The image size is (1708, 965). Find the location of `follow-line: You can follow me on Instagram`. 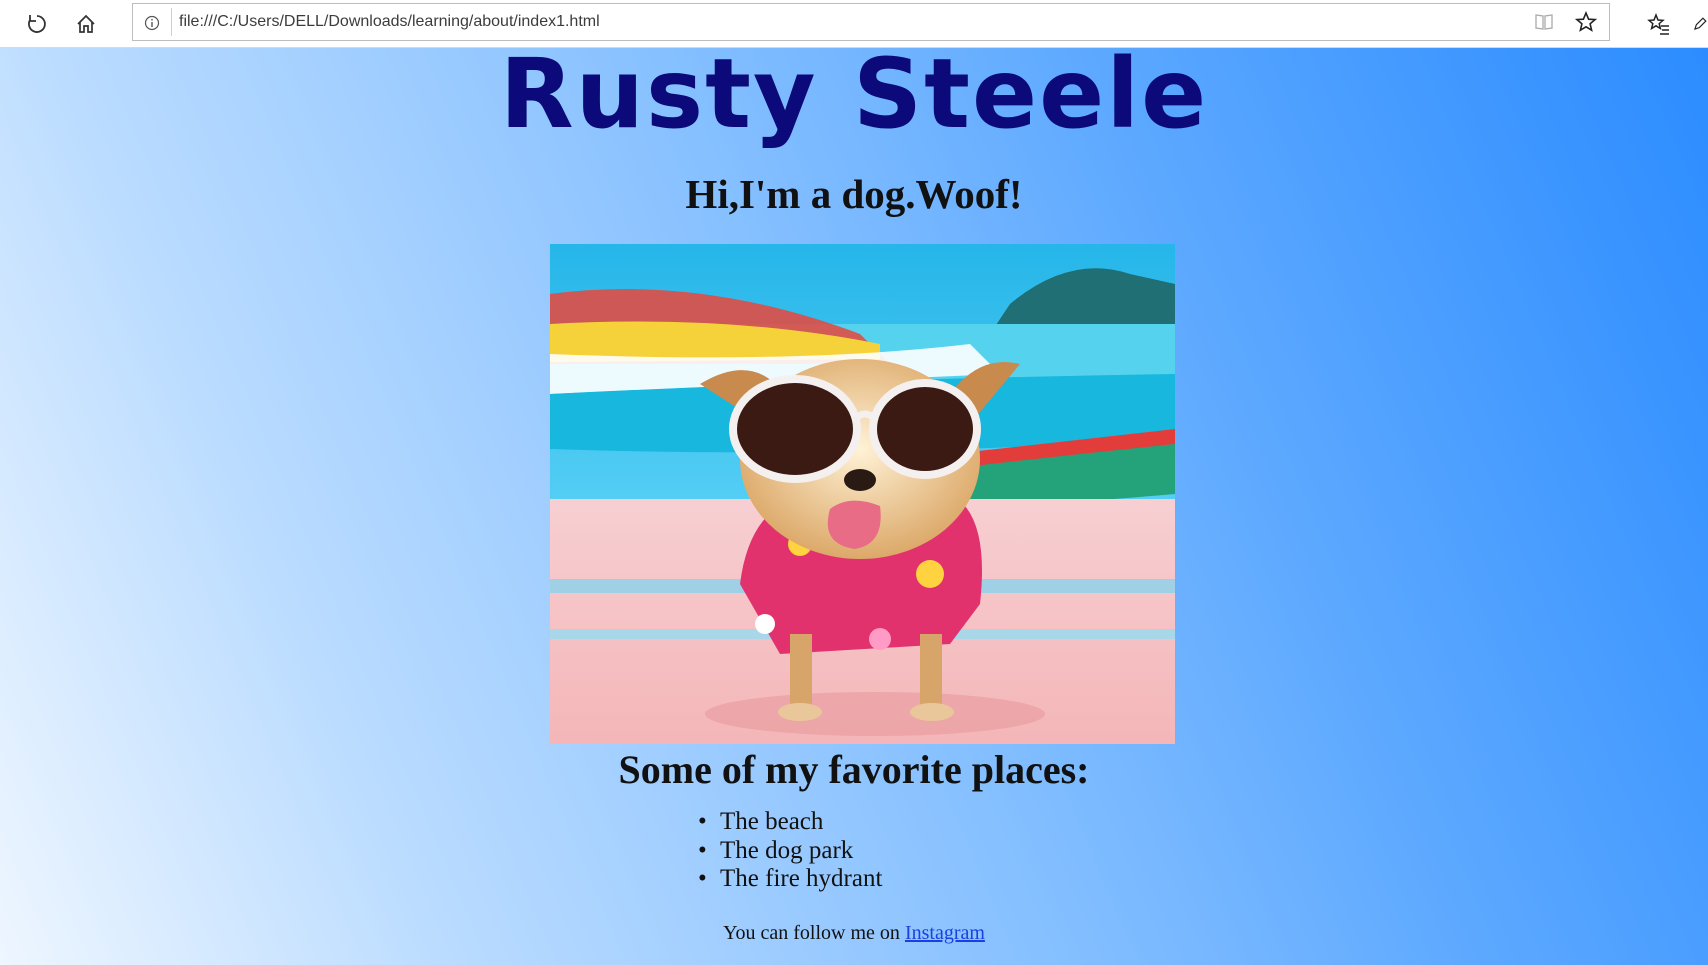

follow-line: You can follow me on Instagram is located at coordinates (854, 933).